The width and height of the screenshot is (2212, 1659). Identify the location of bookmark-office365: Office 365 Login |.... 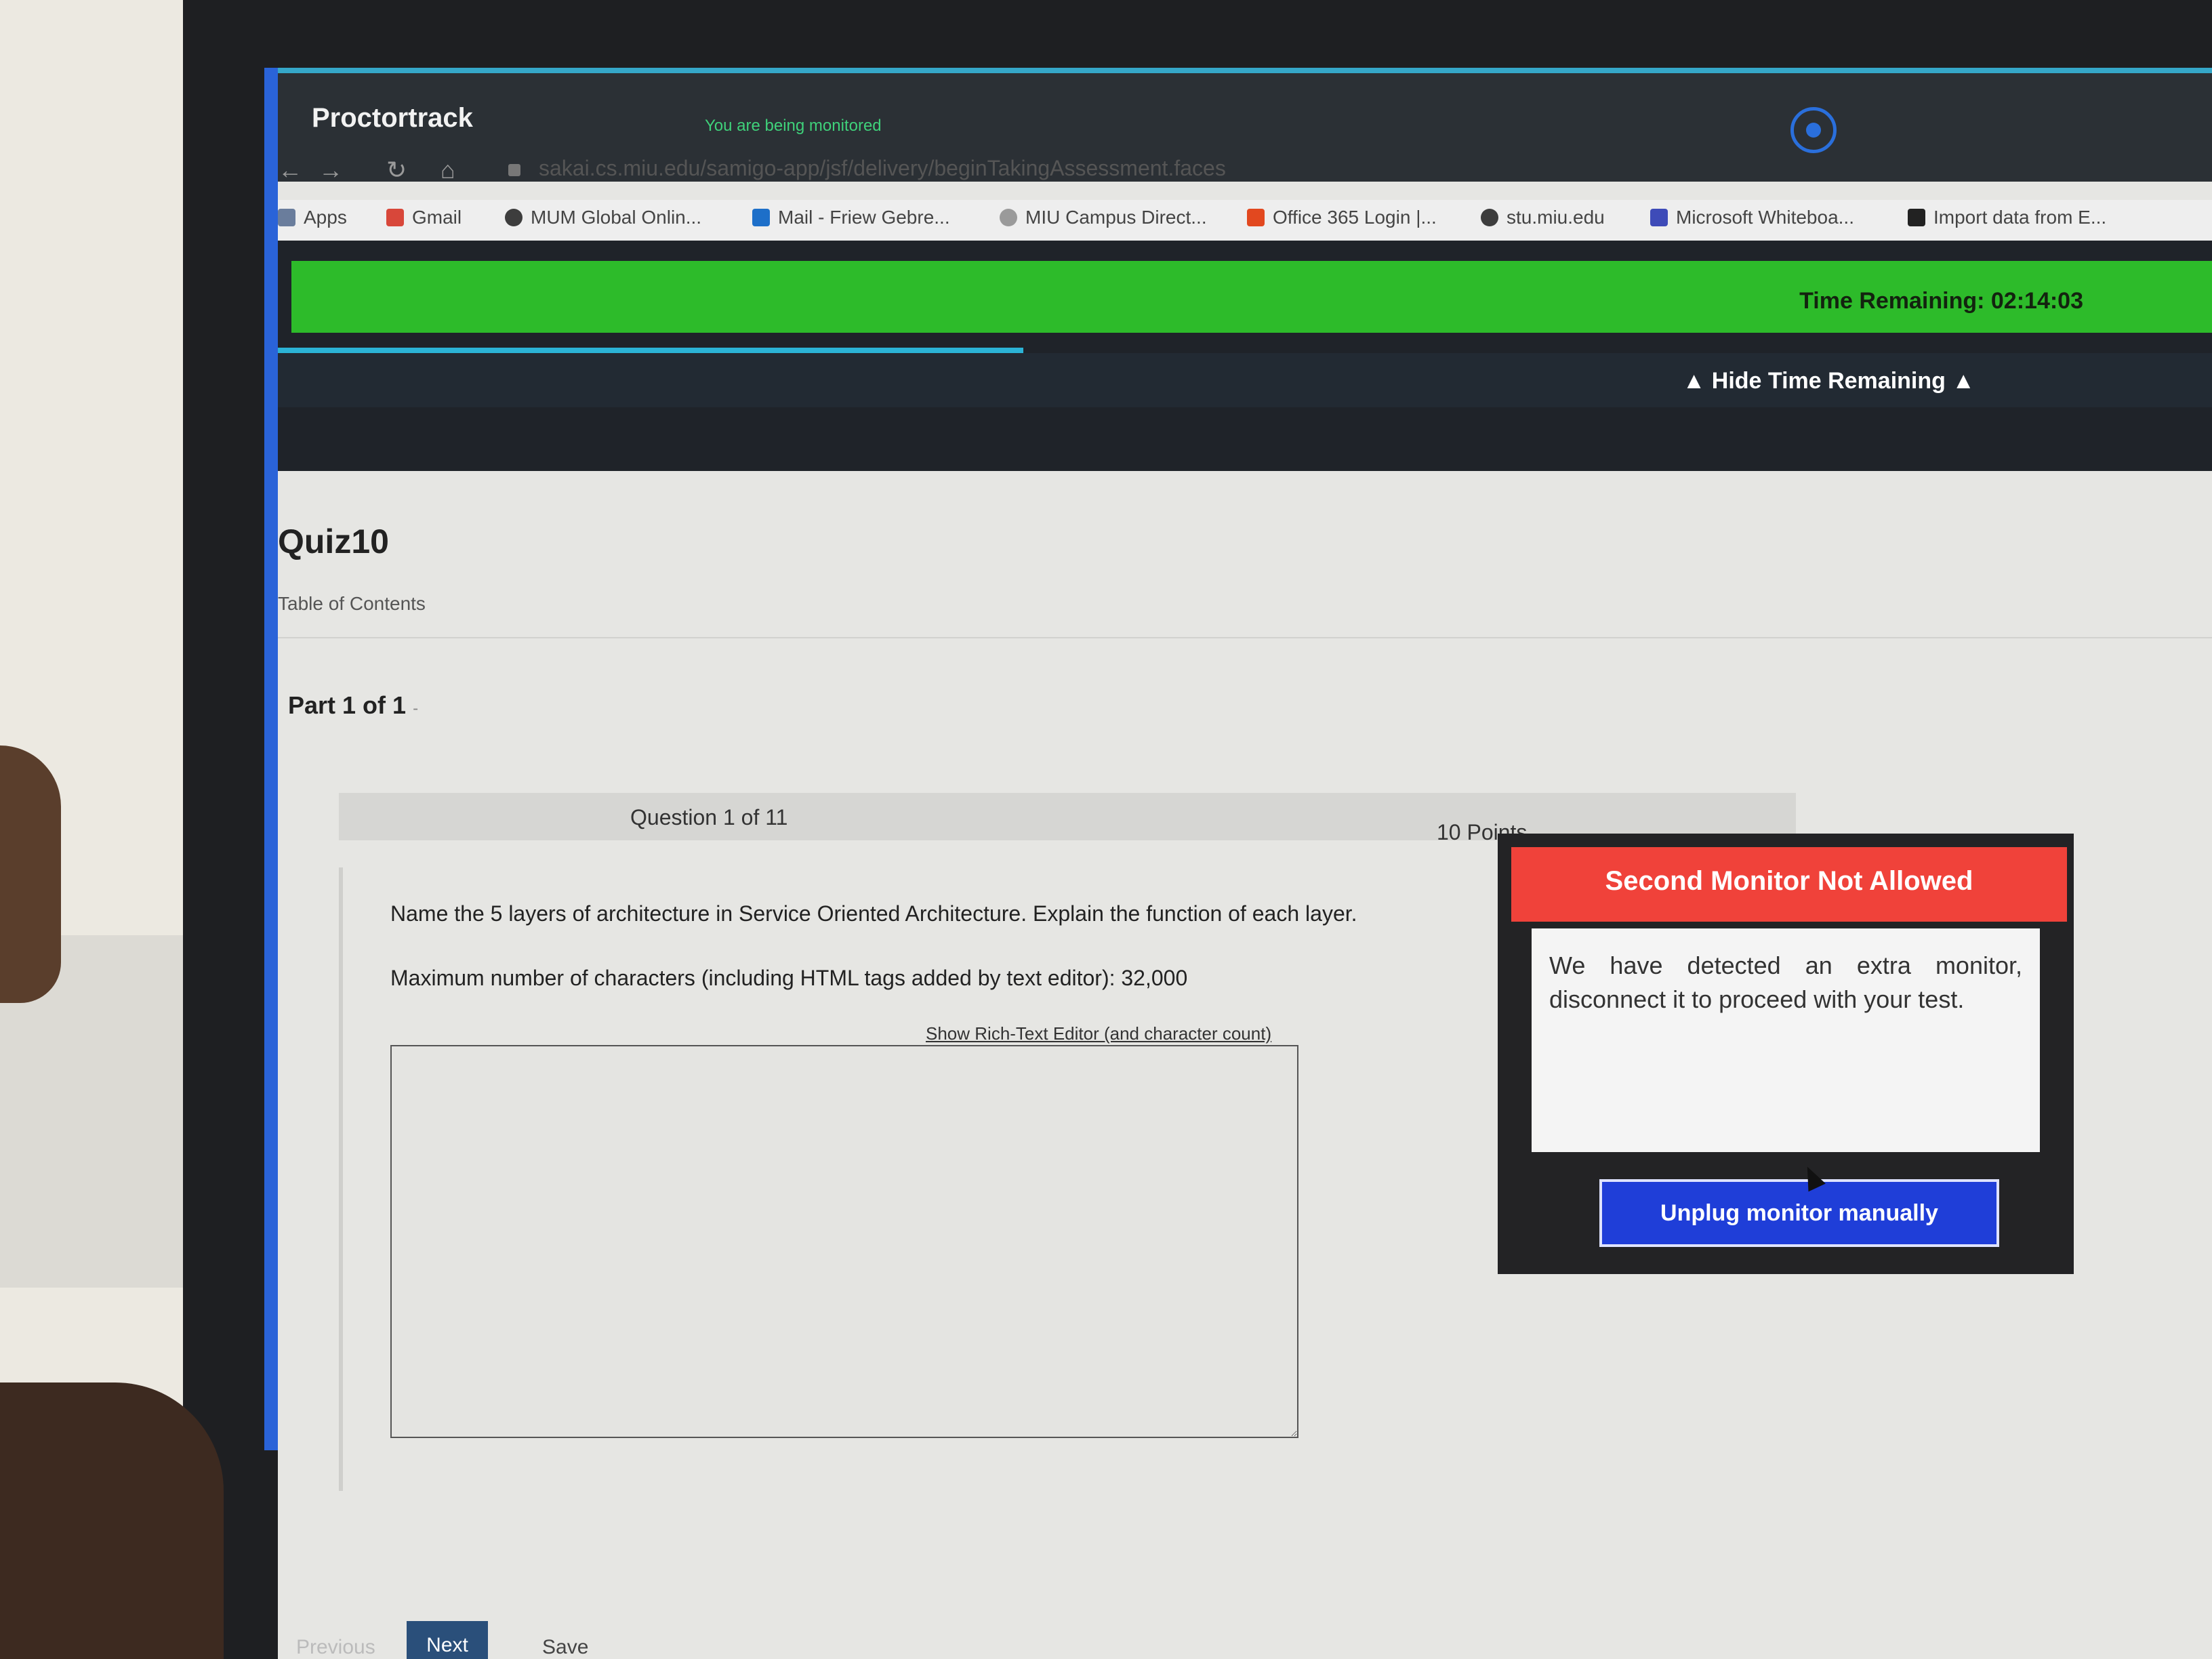
(1342, 217).